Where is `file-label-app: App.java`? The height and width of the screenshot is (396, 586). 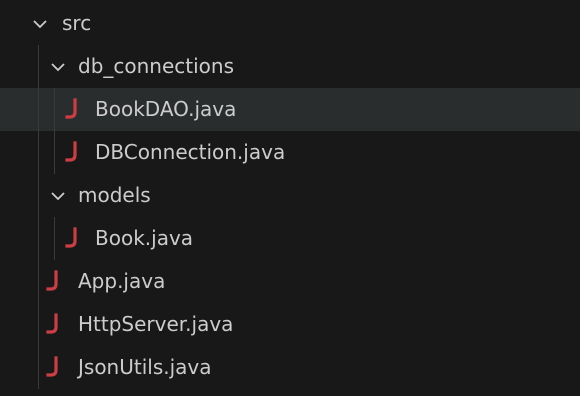 file-label-app: App.java is located at coordinates (122, 281).